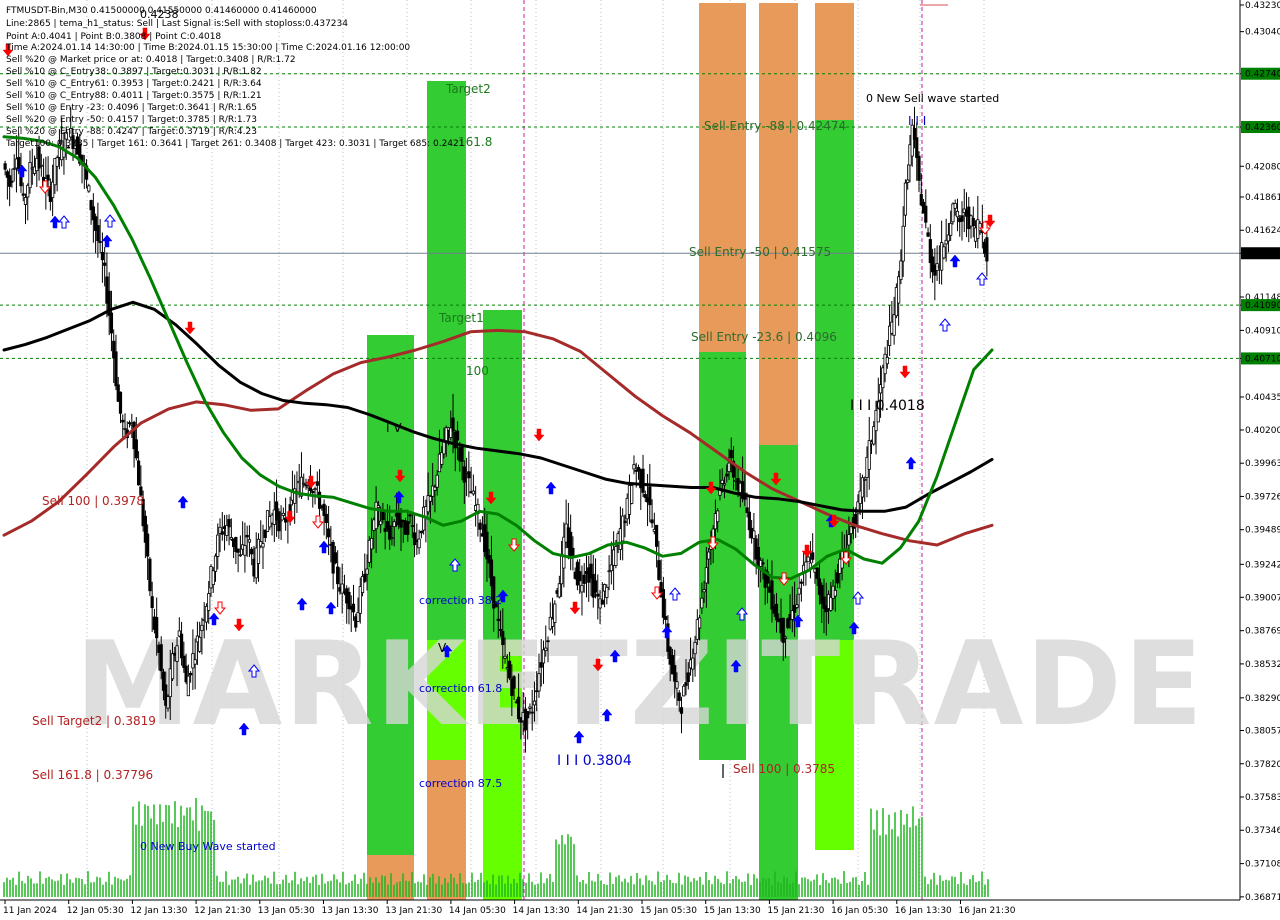 This screenshot has width=1280, height=920. What do you see at coordinates (1262, 33) in the screenshot?
I see `price-tick-label: 0.43040` at bounding box center [1262, 33].